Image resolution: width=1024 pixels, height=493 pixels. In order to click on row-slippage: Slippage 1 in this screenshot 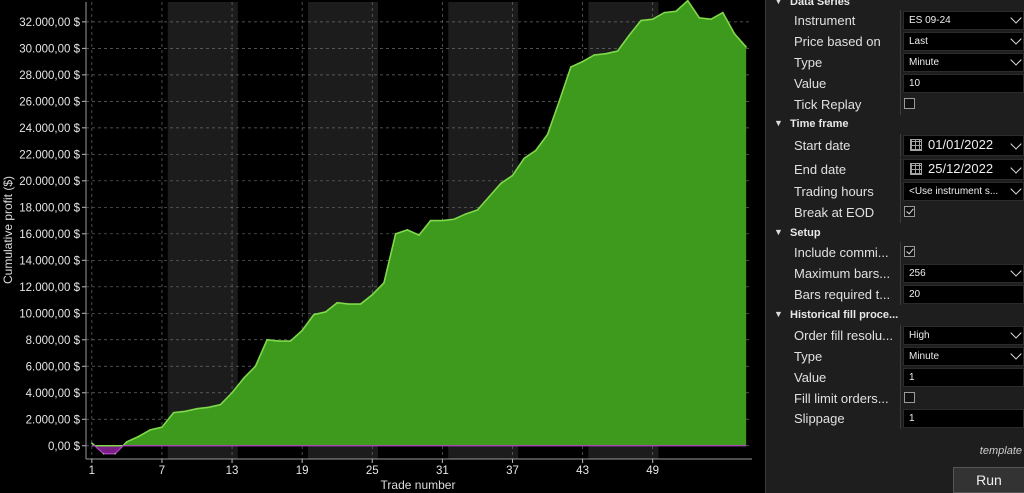, I will do `click(895, 418)`.